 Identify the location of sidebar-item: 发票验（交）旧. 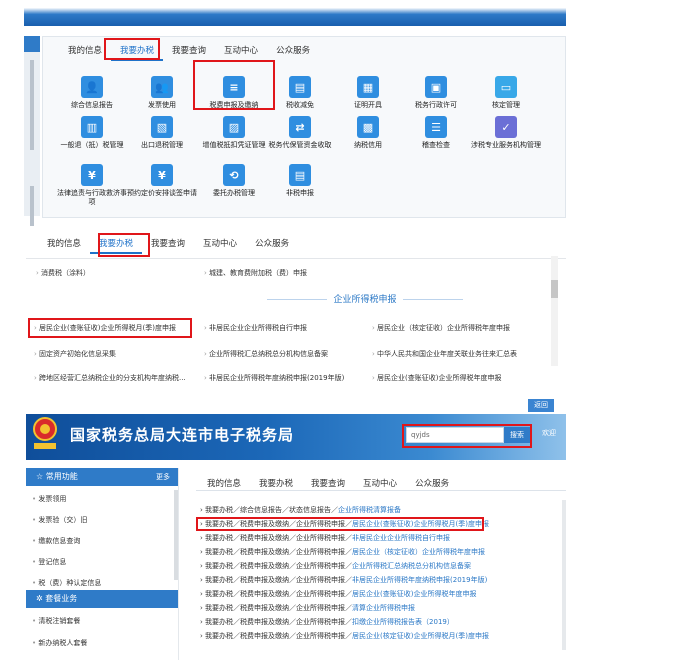
(59, 520).